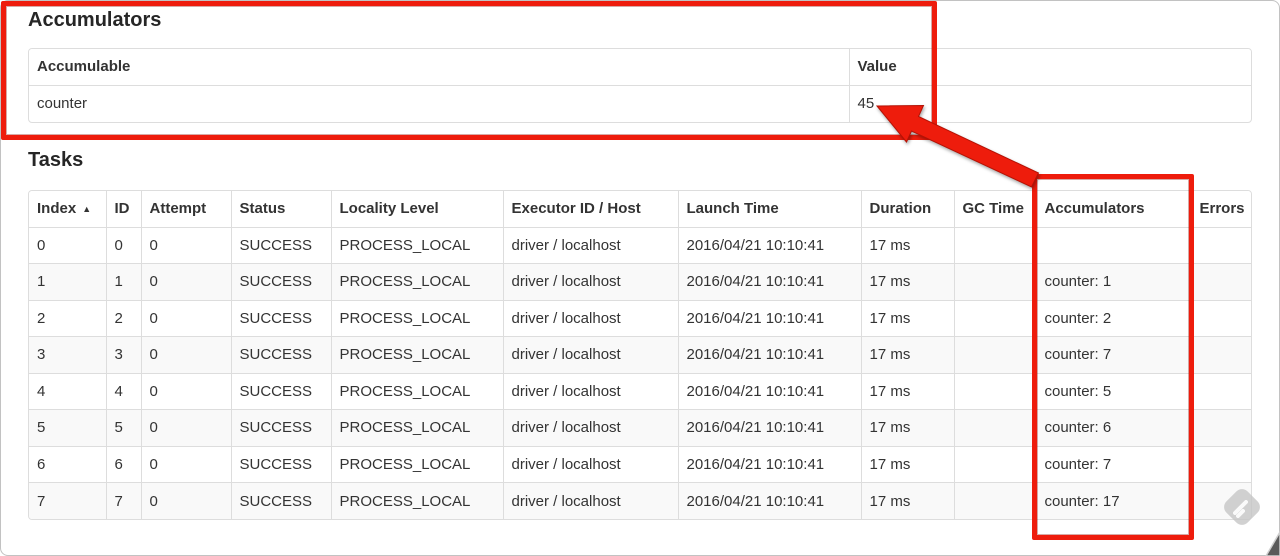 This screenshot has height=556, width=1280. I want to click on sort-ascending-icon: ▲, so click(87, 209).